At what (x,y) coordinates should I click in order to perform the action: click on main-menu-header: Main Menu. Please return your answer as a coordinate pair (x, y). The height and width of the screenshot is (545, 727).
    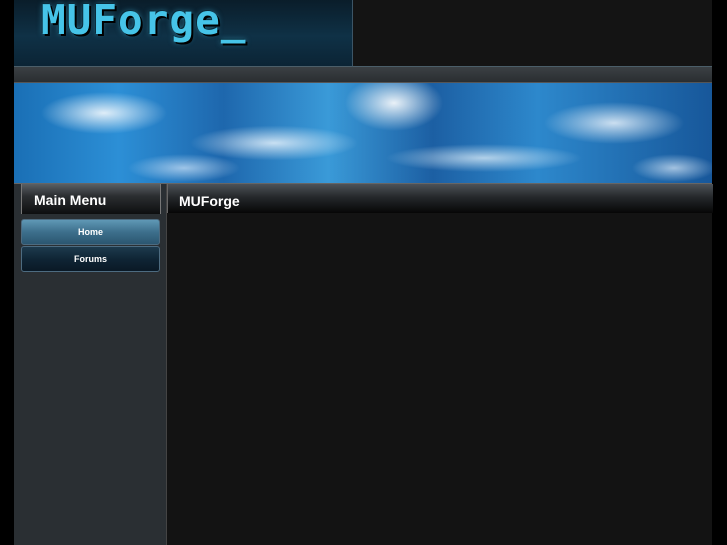
    Looking at the image, I should click on (91, 199).